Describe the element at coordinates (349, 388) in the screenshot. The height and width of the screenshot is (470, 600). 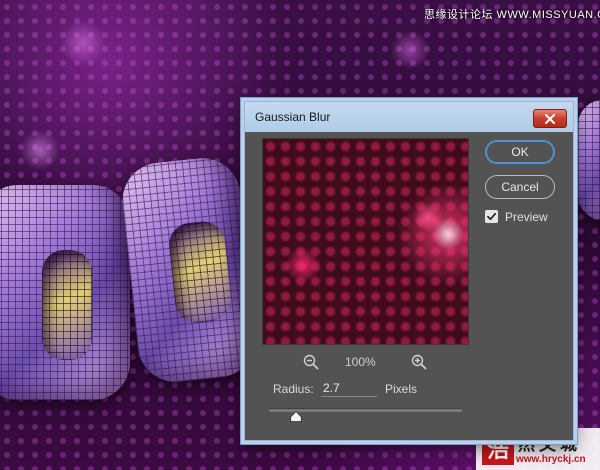
I see `radius-input` at that location.